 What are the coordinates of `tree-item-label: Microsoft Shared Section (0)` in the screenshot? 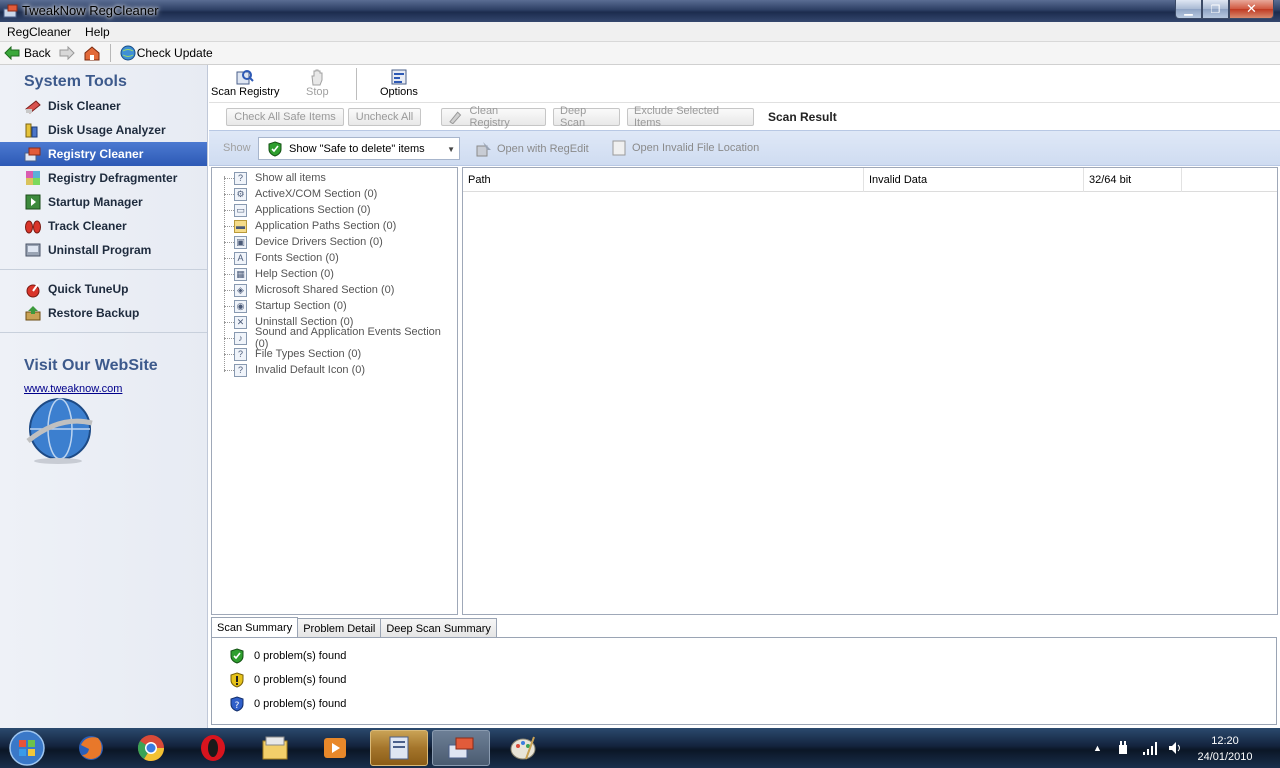 It's located at (325, 290).